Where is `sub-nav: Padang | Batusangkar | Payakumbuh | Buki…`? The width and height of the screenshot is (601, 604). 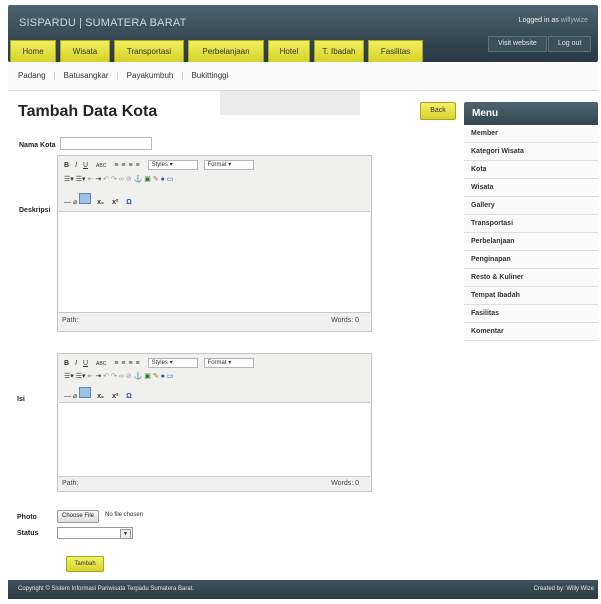
sub-nav: Padang | Batusangkar | Payakumbuh | Buki… is located at coordinates (303, 76).